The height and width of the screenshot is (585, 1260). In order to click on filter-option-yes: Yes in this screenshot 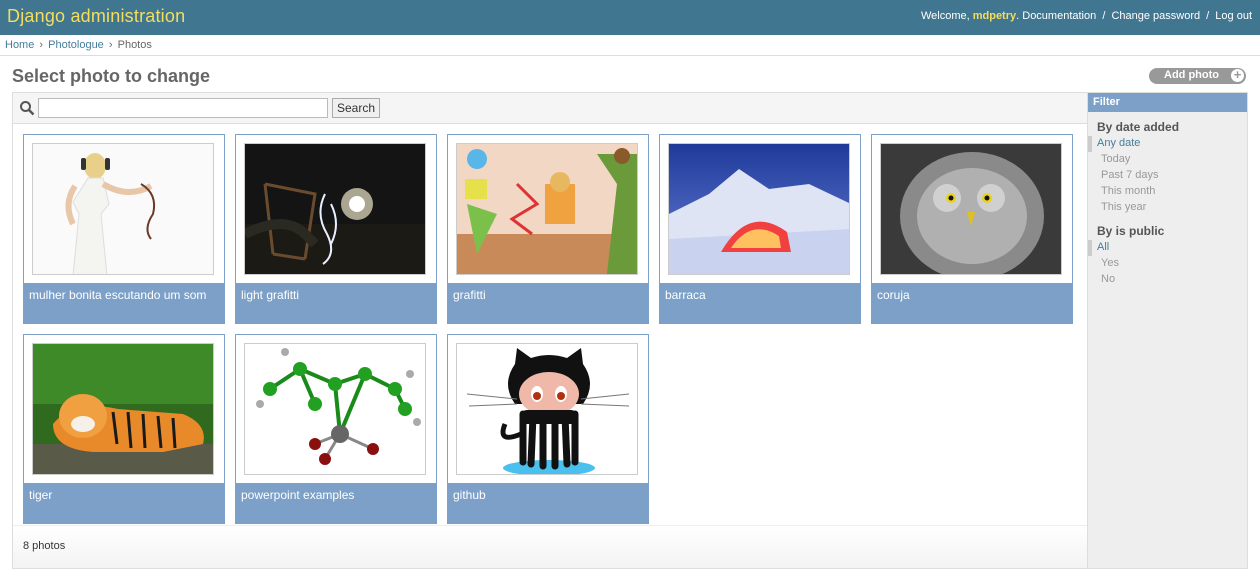, I will do `click(1167, 264)`.